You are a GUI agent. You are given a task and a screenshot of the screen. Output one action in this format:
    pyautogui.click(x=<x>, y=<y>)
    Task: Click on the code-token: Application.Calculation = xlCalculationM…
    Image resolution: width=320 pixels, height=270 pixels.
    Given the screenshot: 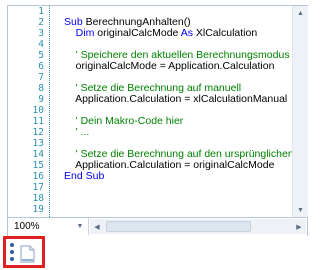 What is the action you would take?
    pyautogui.click(x=176, y=99)
    